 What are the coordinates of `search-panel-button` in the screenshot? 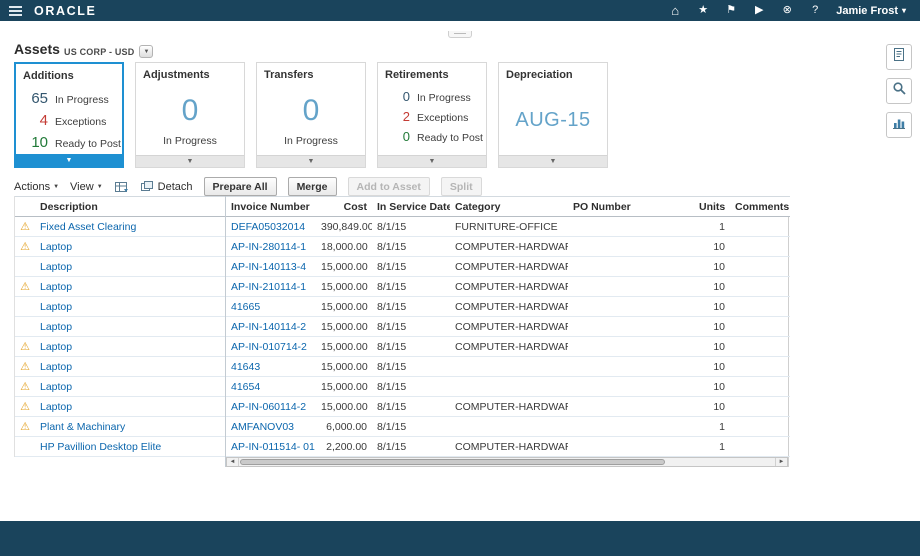 It's located at (899, 91).